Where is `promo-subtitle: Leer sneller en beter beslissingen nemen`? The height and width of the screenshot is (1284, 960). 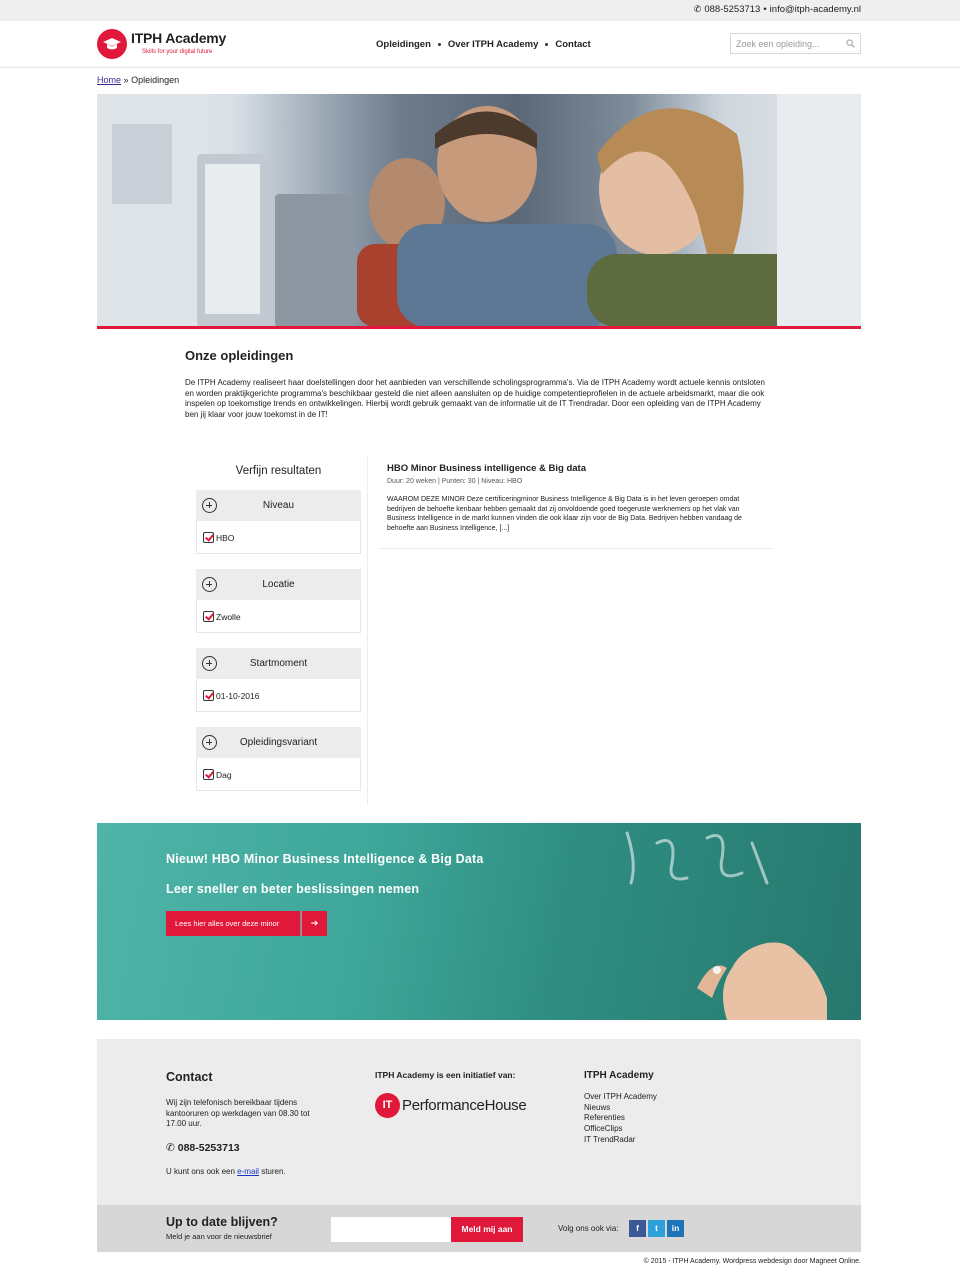 promo-subtitle: Leer sneller en beter beslissingen nemen is located at coordinates (293, 889).